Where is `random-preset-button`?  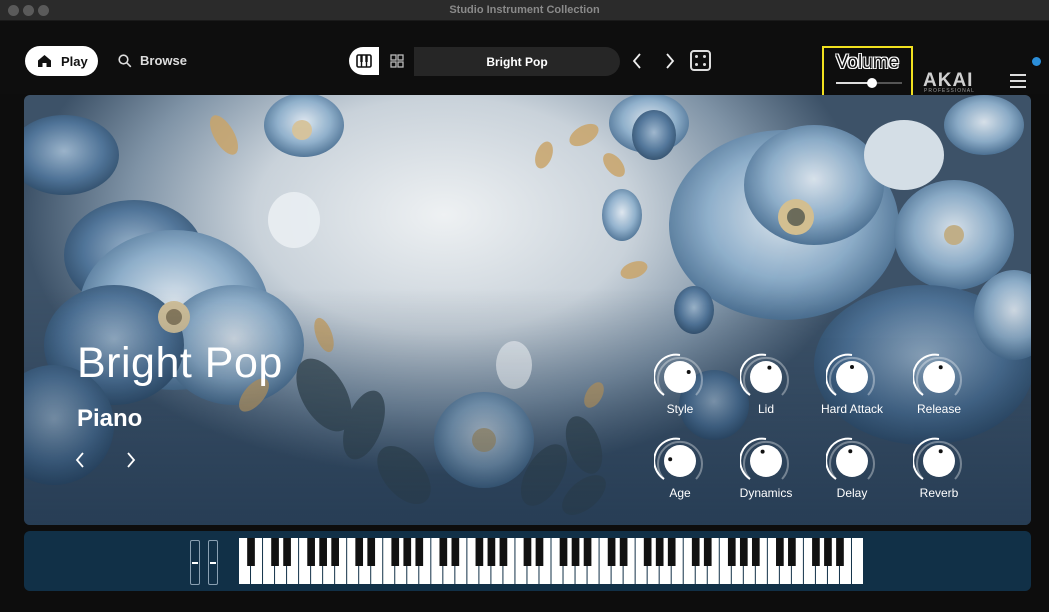
random-preset-button is located at coordinates (700, 60).